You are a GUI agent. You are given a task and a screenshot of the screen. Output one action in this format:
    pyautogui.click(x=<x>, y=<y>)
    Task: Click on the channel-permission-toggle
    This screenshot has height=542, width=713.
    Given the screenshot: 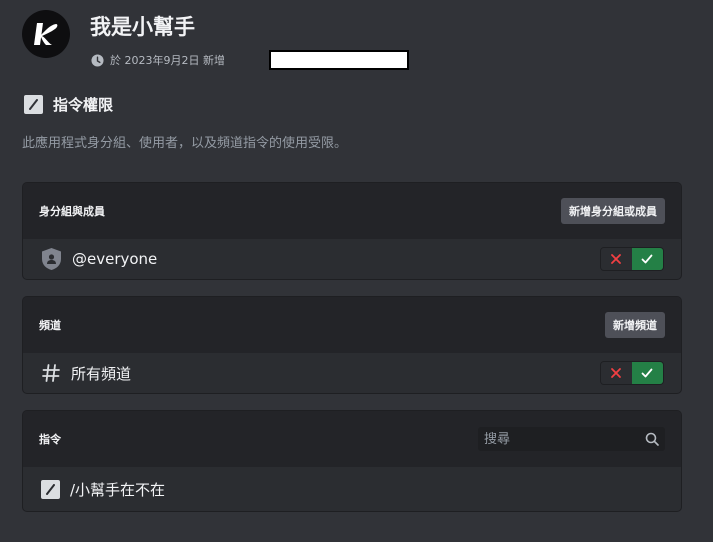 What is the action you would take?
    pyautogui.click(x=632, y=373)
    